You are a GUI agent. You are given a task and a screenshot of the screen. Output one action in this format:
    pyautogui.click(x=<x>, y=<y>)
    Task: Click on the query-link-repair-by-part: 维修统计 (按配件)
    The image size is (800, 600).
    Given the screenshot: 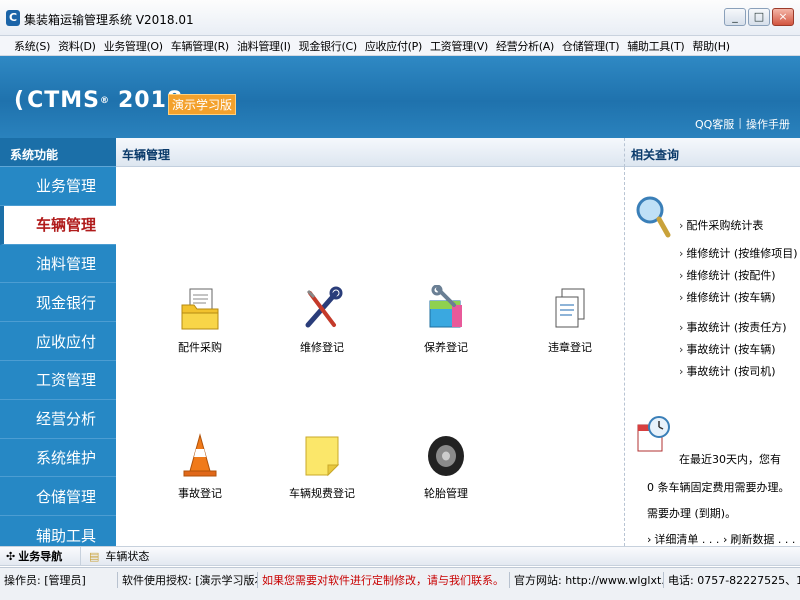 What is the action you would take?
    pyautogui.click(x=727, y=275)
    